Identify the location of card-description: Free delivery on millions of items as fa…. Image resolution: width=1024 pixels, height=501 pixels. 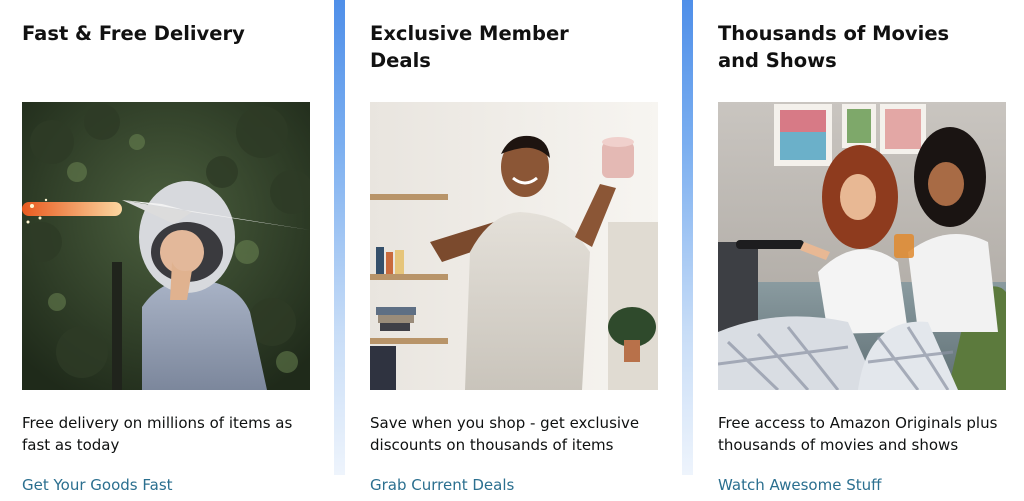
(157, 434).